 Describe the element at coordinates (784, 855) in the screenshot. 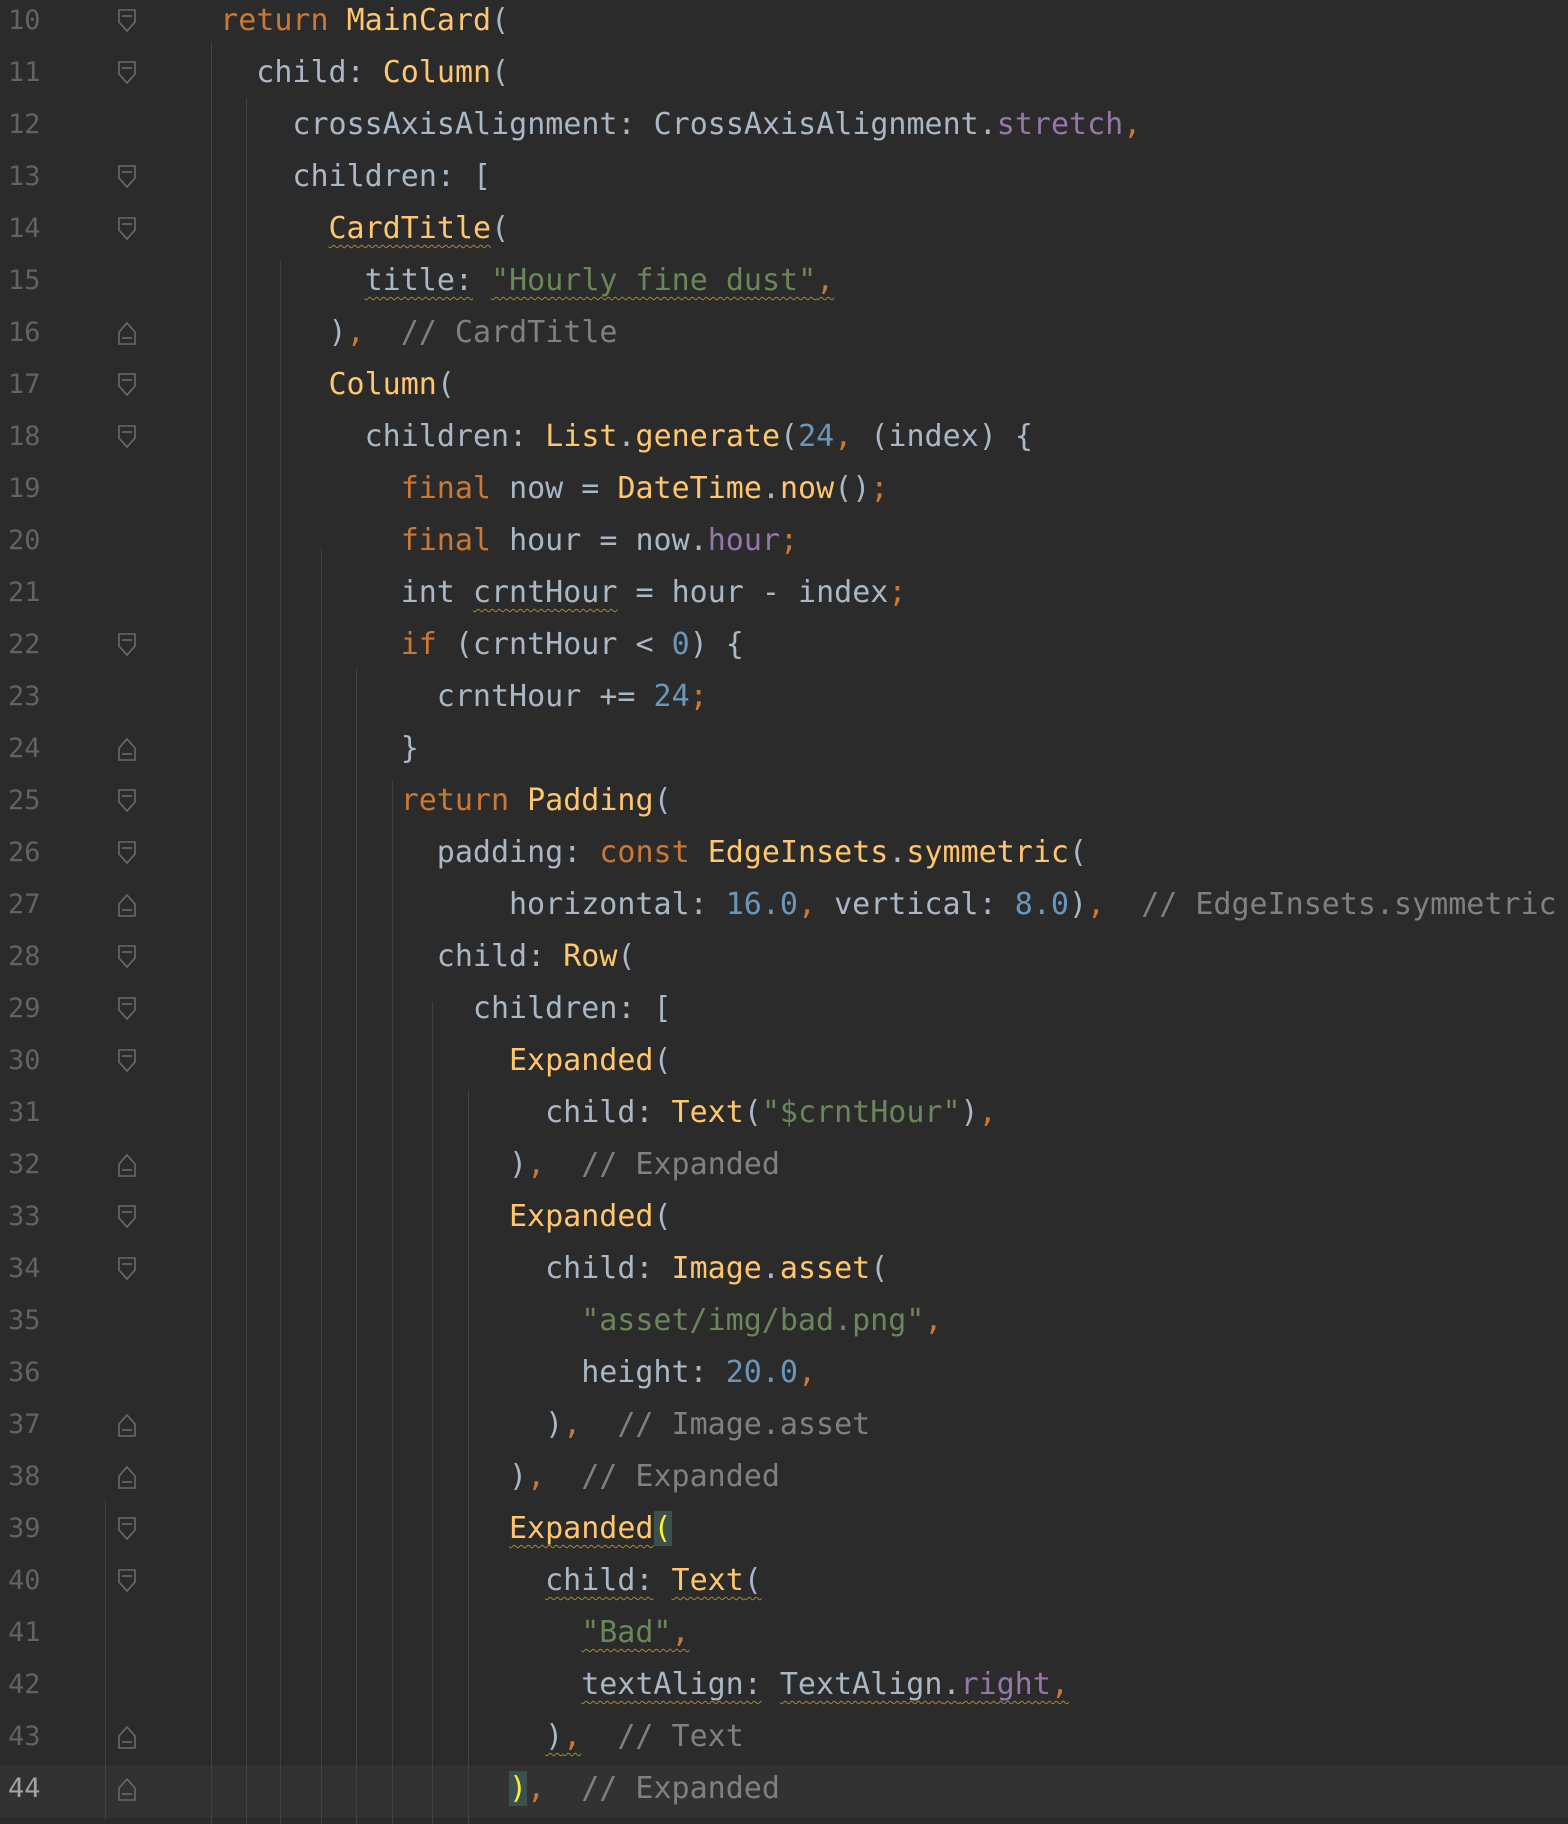

I see `code-line: 26 padding: const EdgeInsets.symmetric(` at that location.